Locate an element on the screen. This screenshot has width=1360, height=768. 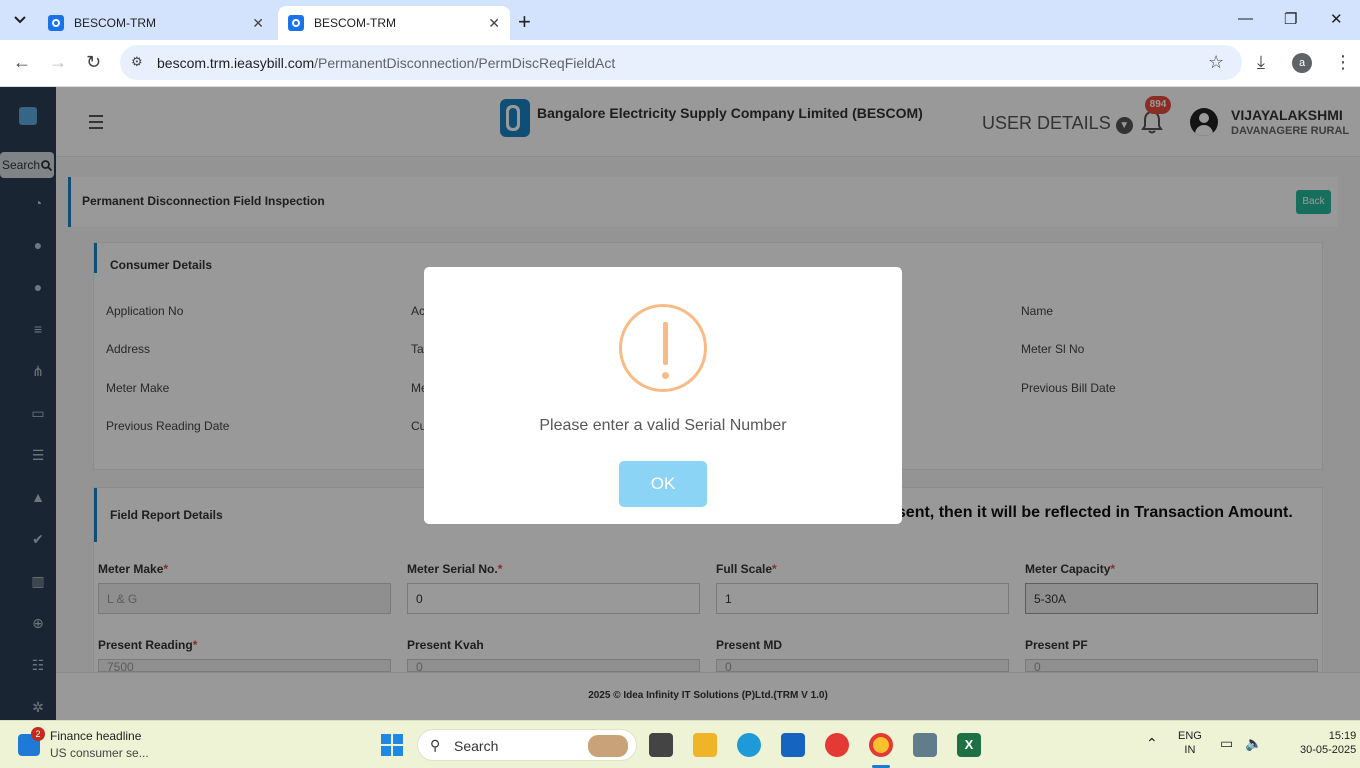
search-highlight-icon is located at coordinates (608, 746).